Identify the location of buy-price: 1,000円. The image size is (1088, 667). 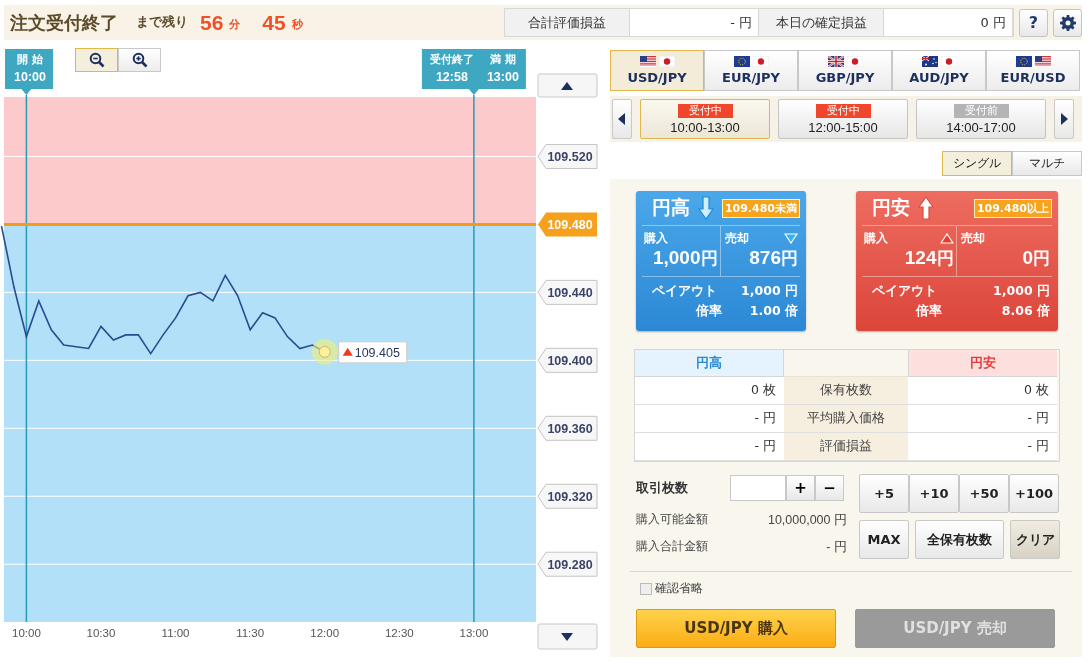
(684, 258).